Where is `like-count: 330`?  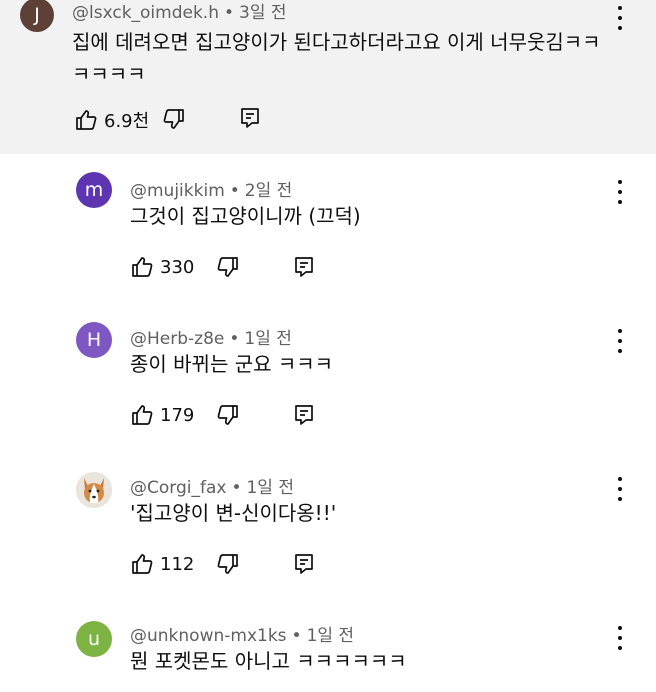 like-count: 330 is located at coordinates (177, 267).